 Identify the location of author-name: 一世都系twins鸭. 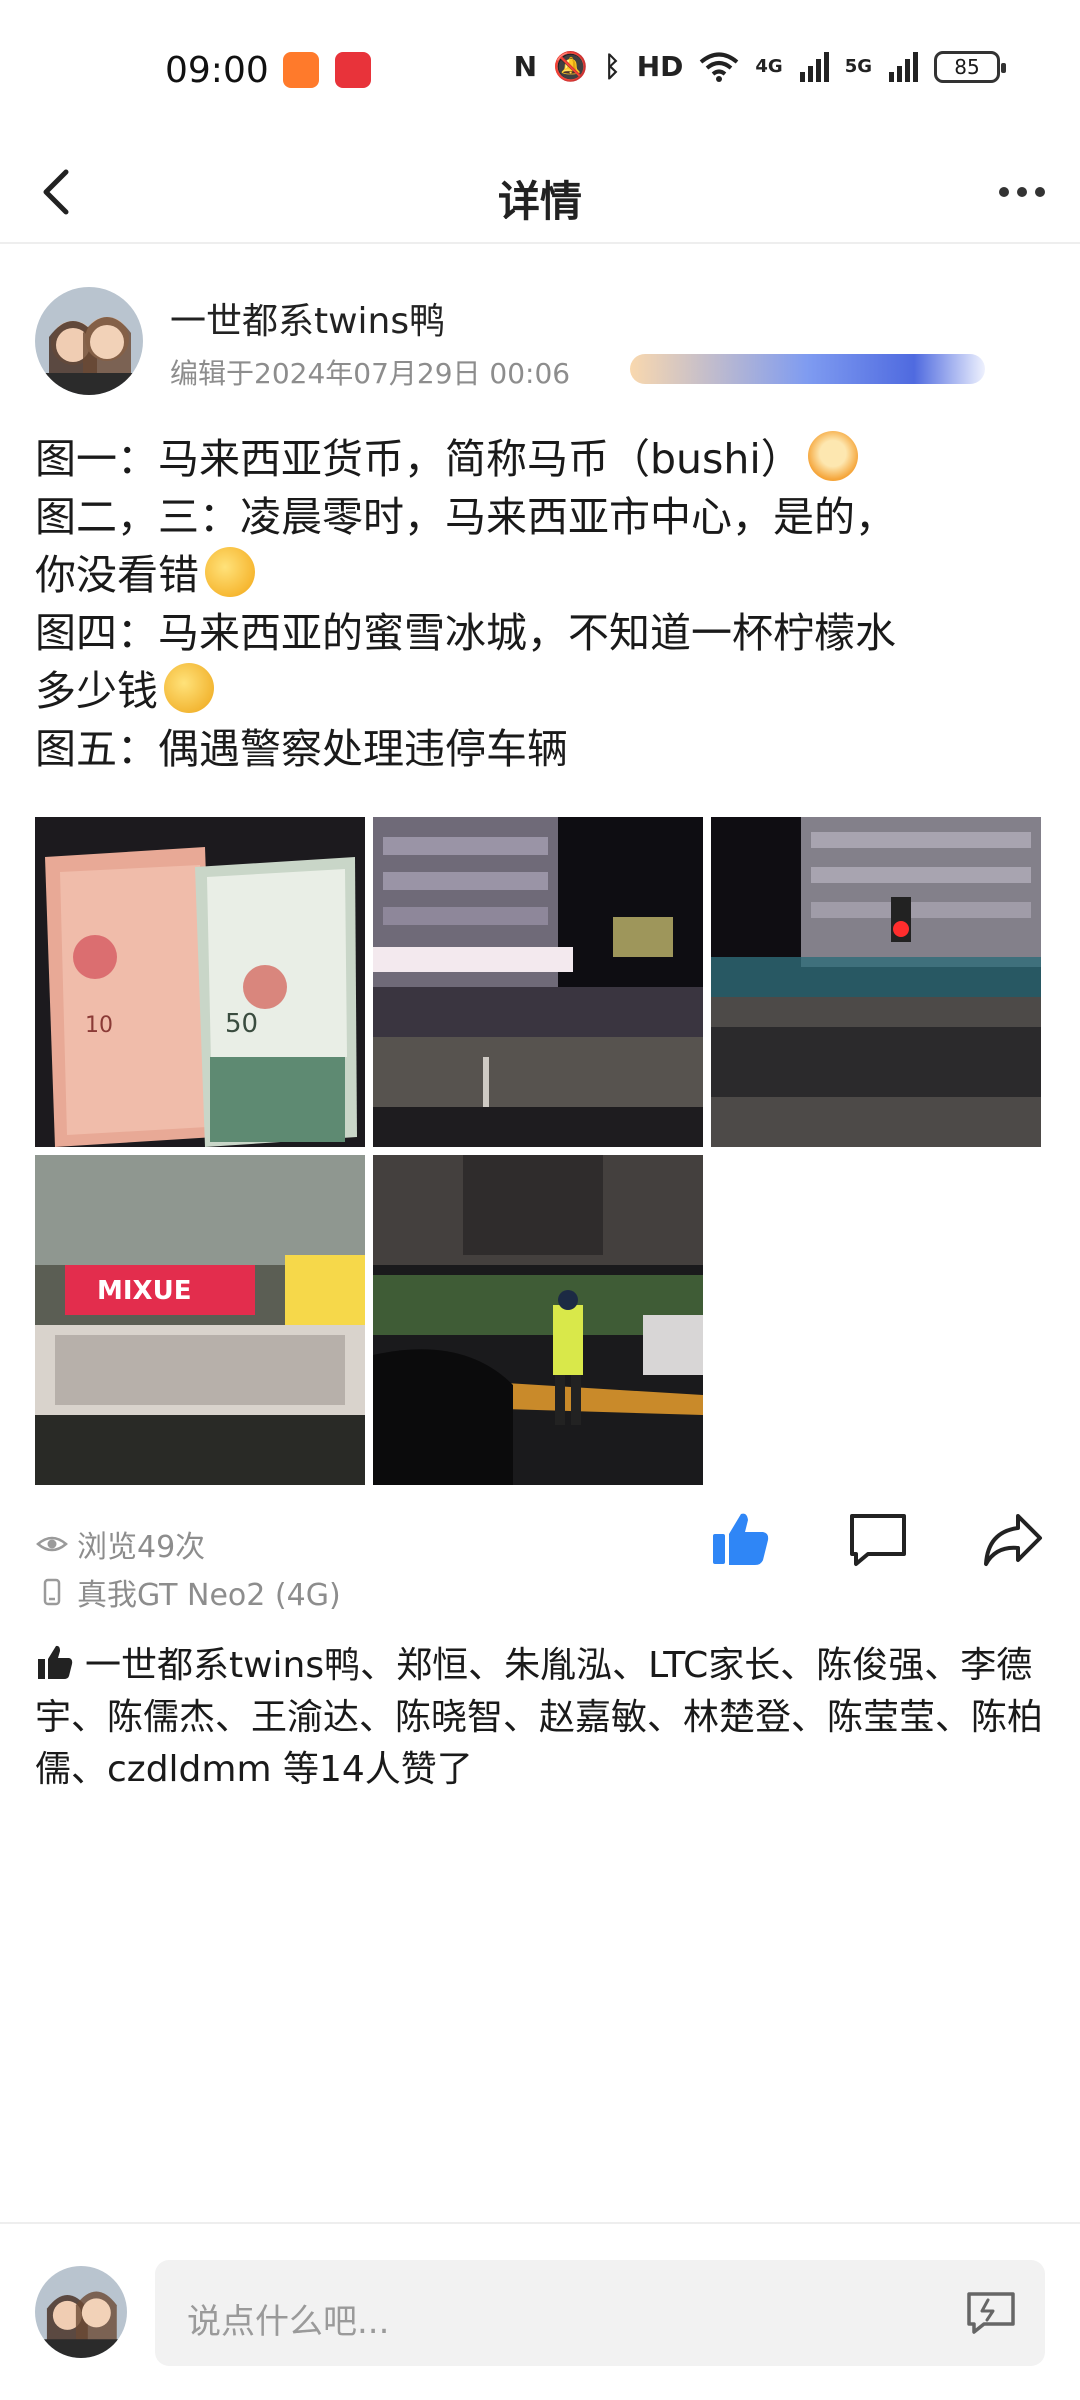
(307, 318).